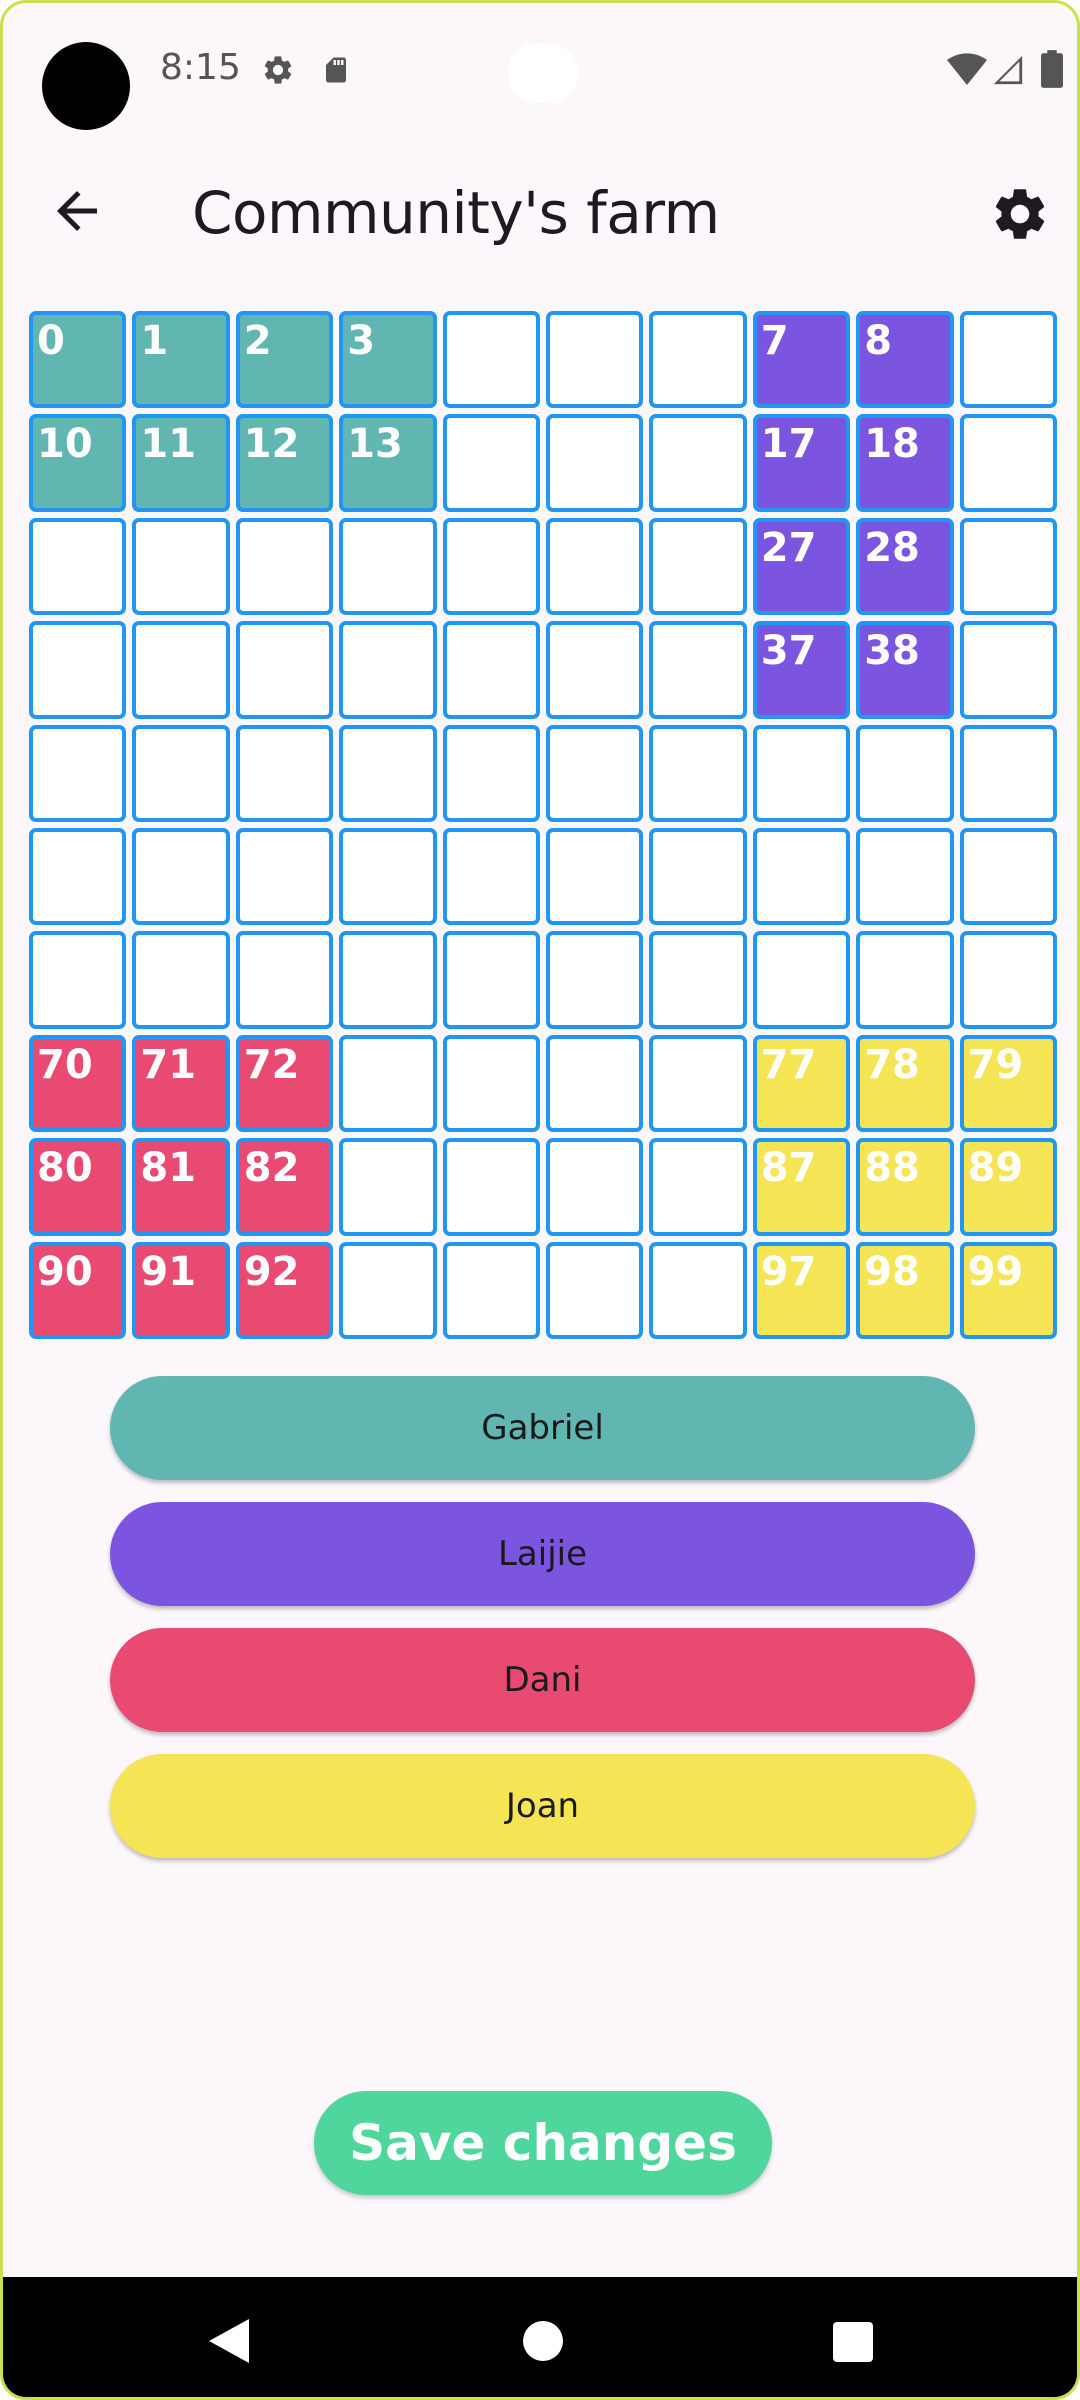  Describe the element at coordinates (388, 463) in the screenshot. I see `plot-cell: 13` at that location.